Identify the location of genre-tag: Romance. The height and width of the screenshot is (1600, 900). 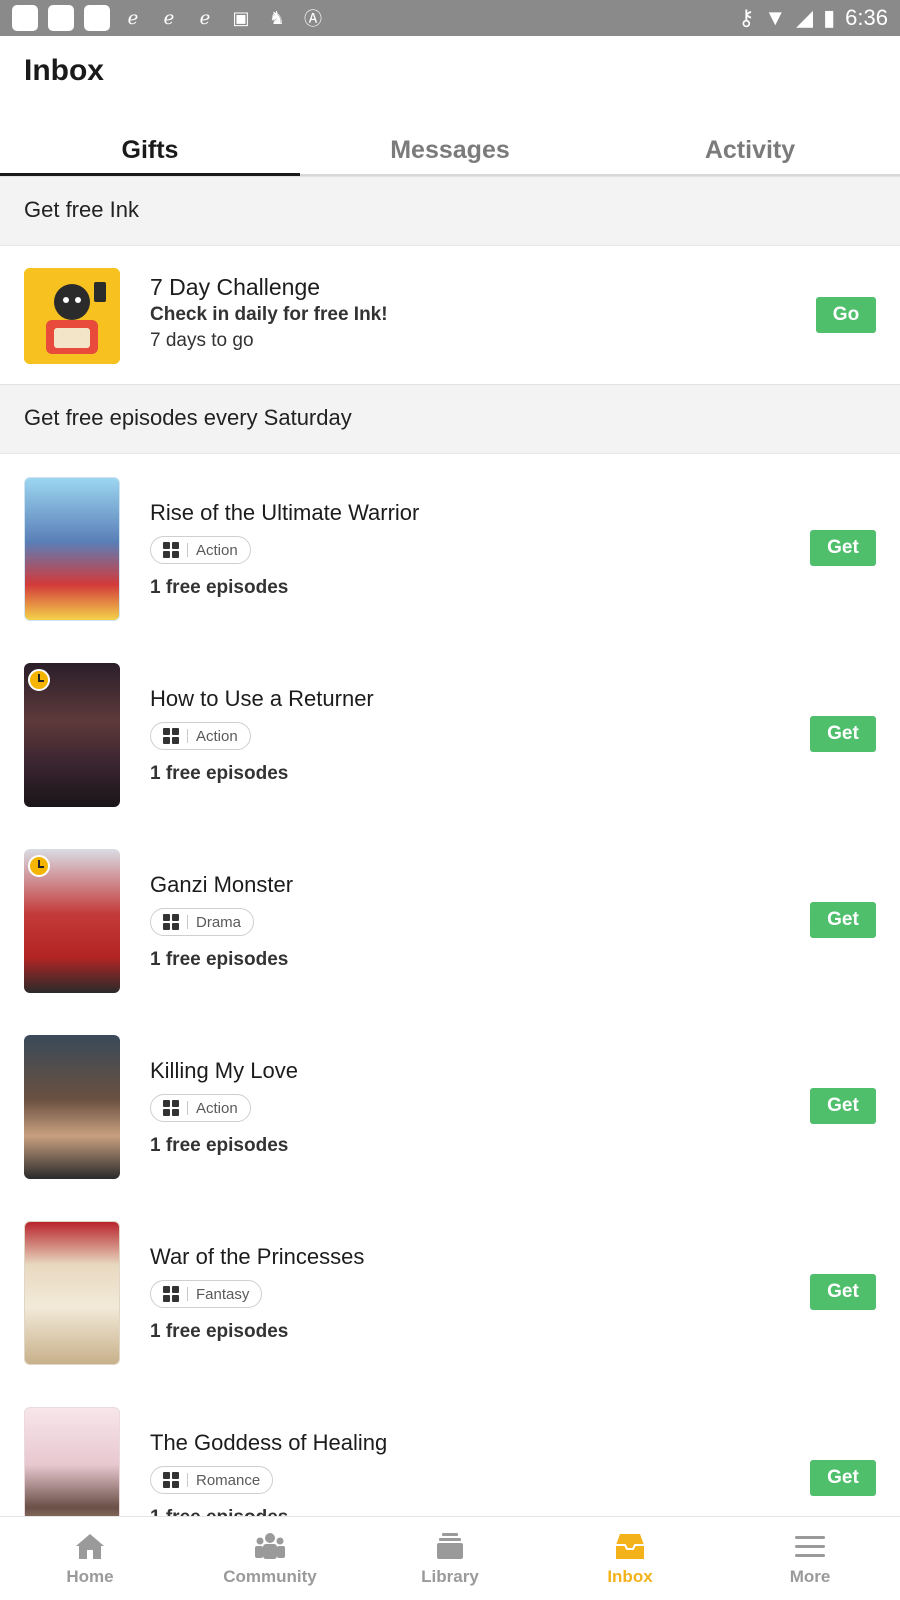
(212, 1480).